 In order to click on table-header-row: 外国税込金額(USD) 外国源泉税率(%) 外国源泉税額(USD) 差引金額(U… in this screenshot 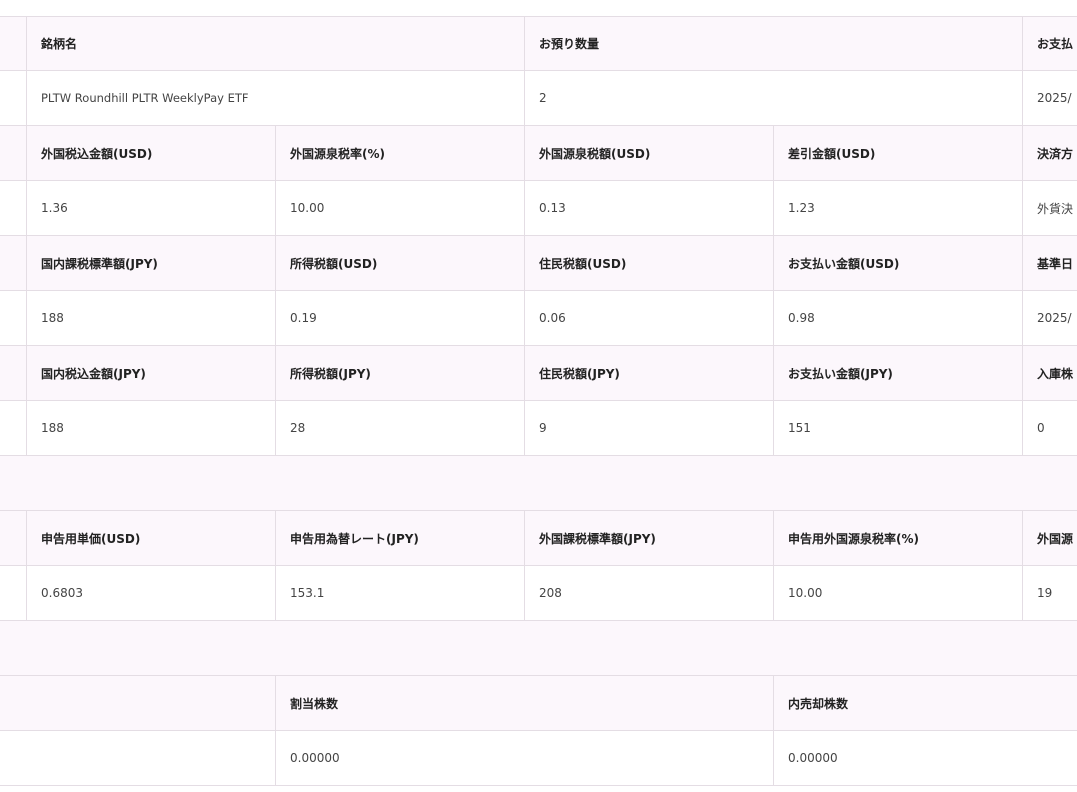, I will do `click(538, 153)`.